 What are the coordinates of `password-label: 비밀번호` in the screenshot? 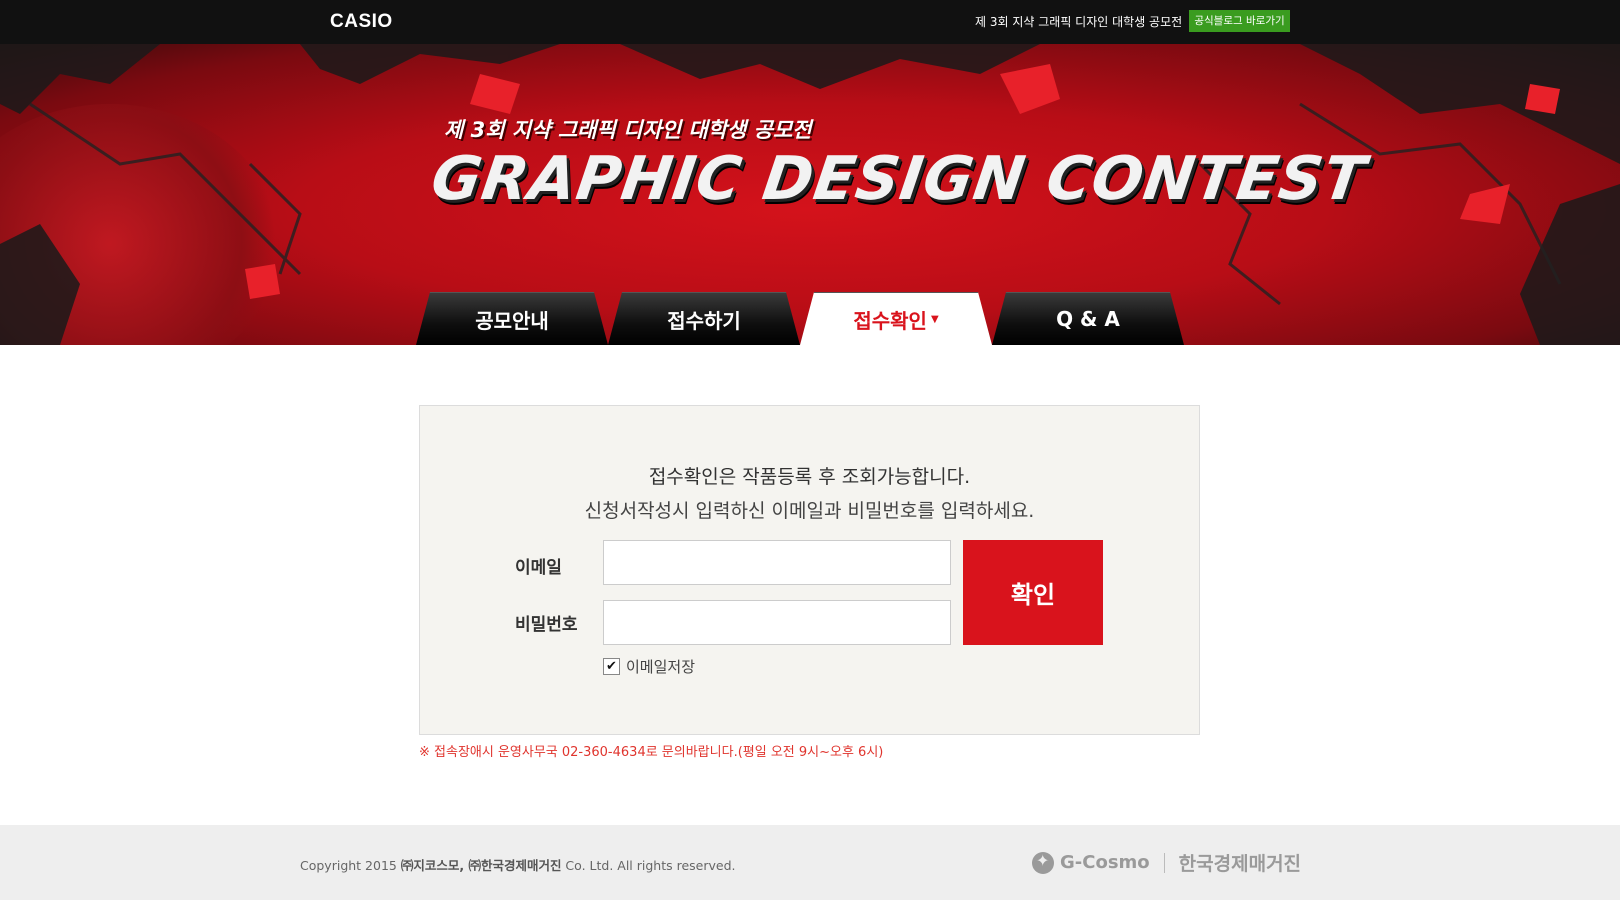 It's located at (546, 625).